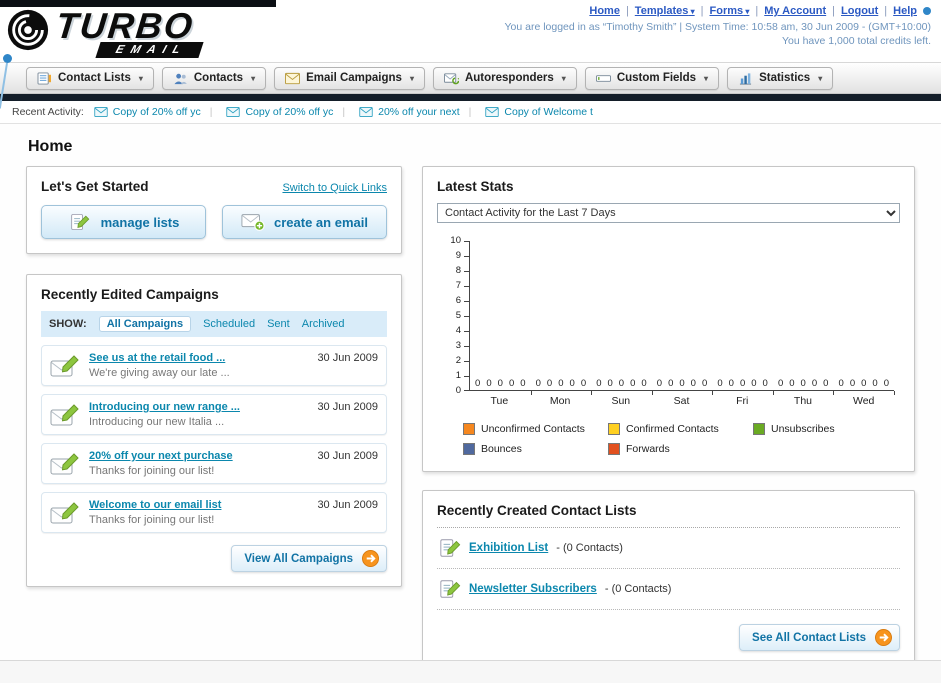  What do you see at coordinates (90, 78) in the screenshot?
I see `nav-tab-contact-lists: Contact Lists` at bounding box center [90, 78].